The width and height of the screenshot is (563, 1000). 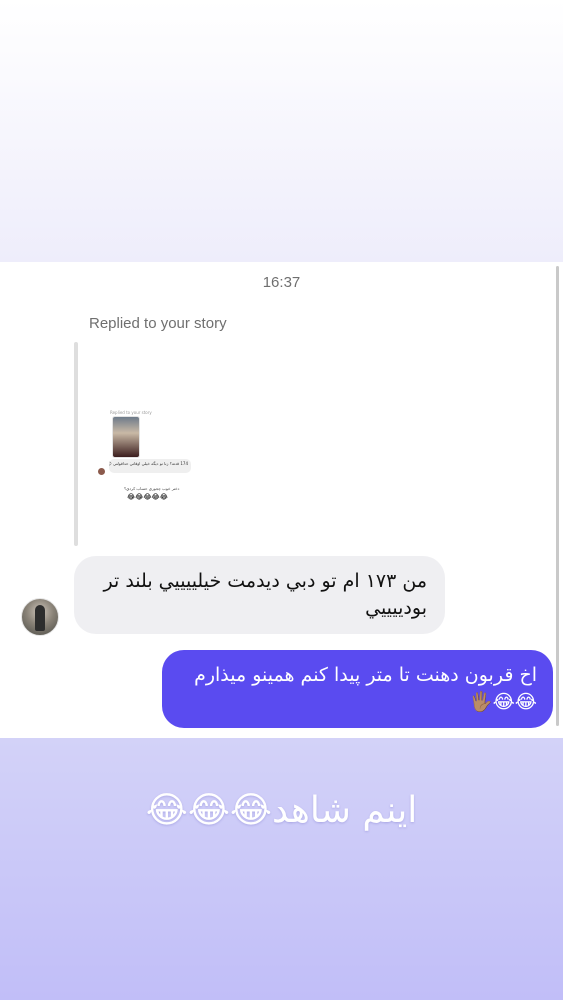 What do you see at coordinates (126, 437) in the screenshot?
I see `story-preview-photo` at bounding box center [126, 437].